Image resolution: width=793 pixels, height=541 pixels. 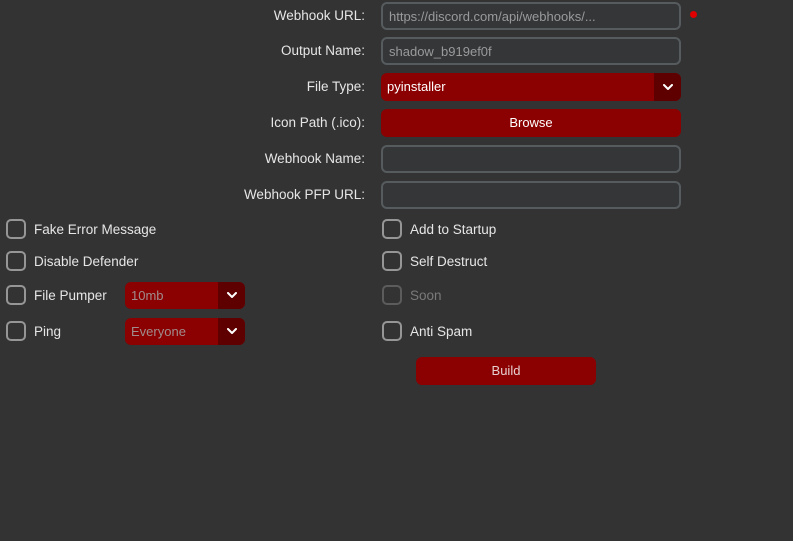 I want to click on add-to-startup-label: Add to Startup, so click(x=453, y=229).